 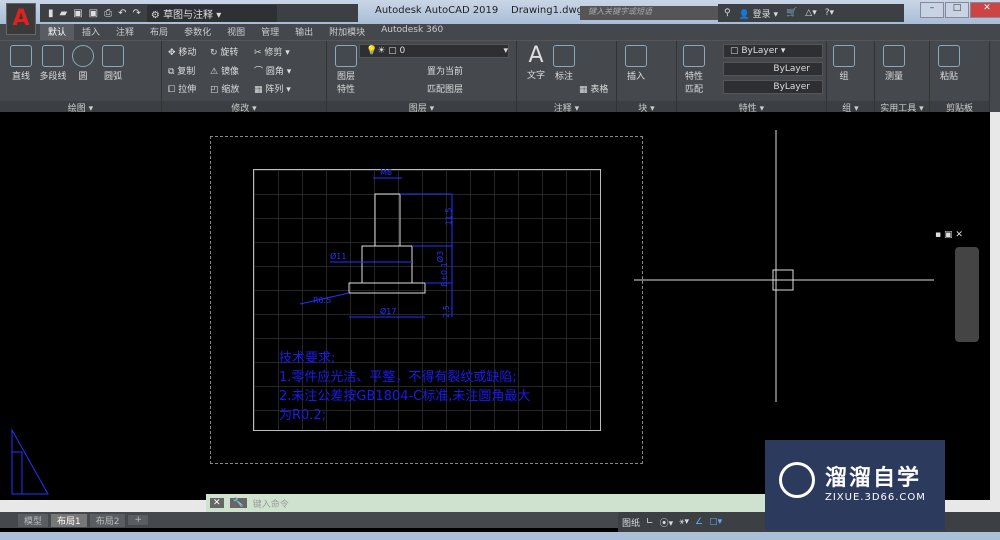 I want to click on tab-addins: 附加模块, so click(x=347, y=32).